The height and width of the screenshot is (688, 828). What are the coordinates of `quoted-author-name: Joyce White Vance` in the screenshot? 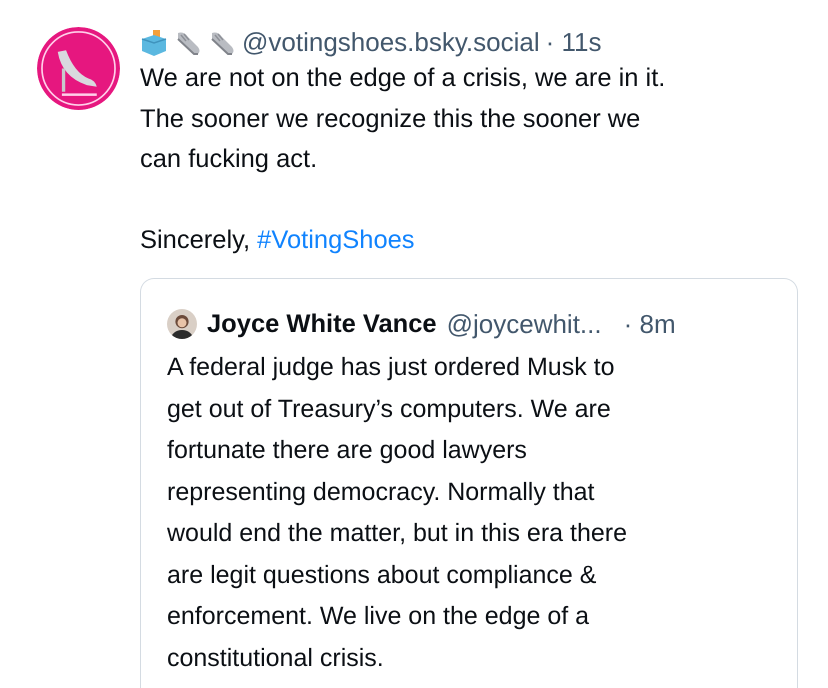 It's located at (322, 324).